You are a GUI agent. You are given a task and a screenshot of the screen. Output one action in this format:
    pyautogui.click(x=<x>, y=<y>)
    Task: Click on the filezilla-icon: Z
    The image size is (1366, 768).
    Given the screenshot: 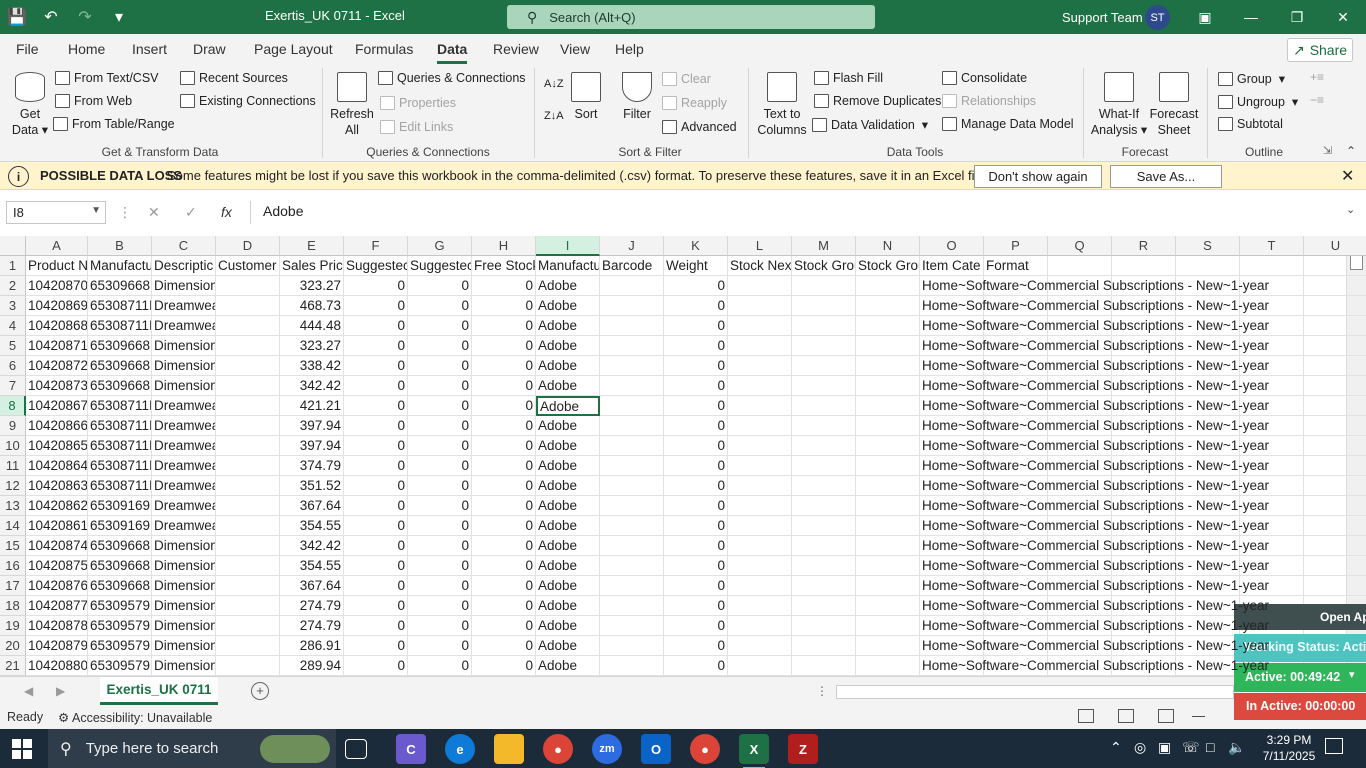 What is the action you would take?
    pyautogui.click(x=803, y=749)
    